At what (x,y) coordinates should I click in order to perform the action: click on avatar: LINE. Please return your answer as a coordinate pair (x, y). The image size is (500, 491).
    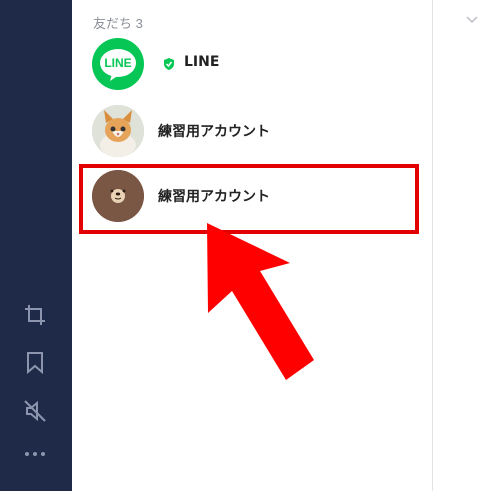
    Looking at the image, I should click on (118, 64).